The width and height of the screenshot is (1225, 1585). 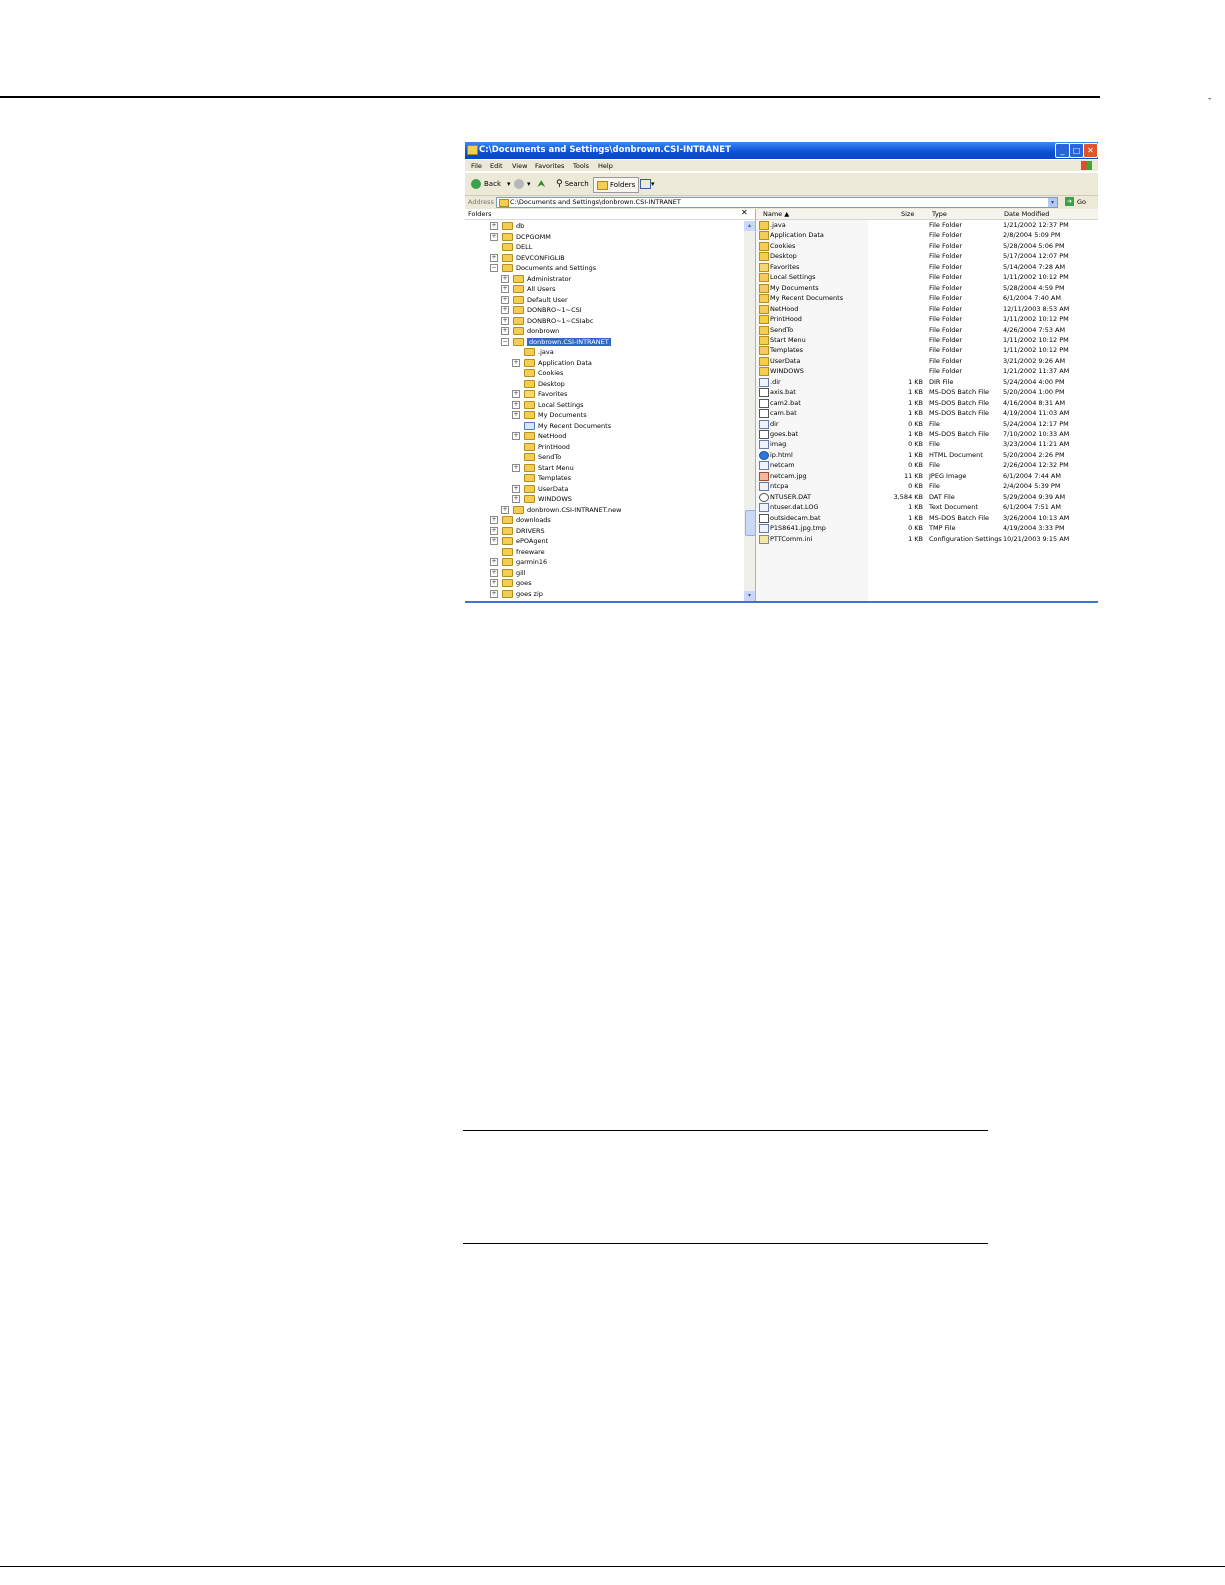 What do you see at coordinates (540, 489) in the screenshot?
I see `folder-tree-item: + UserData` at bounding box center [540, 489].